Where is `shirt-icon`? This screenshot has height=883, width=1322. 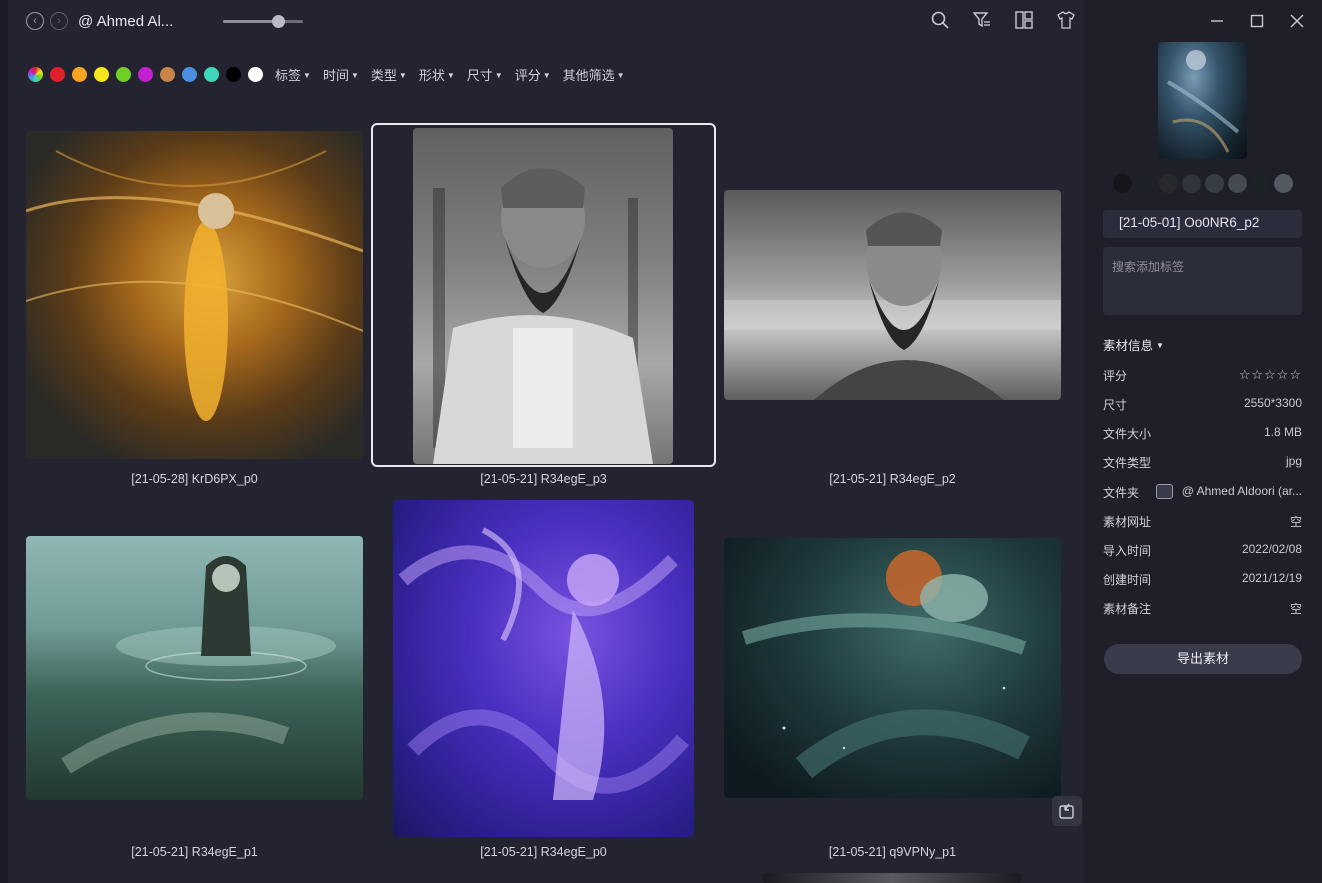 shirt-icon is located at coordinates (1066, 20).